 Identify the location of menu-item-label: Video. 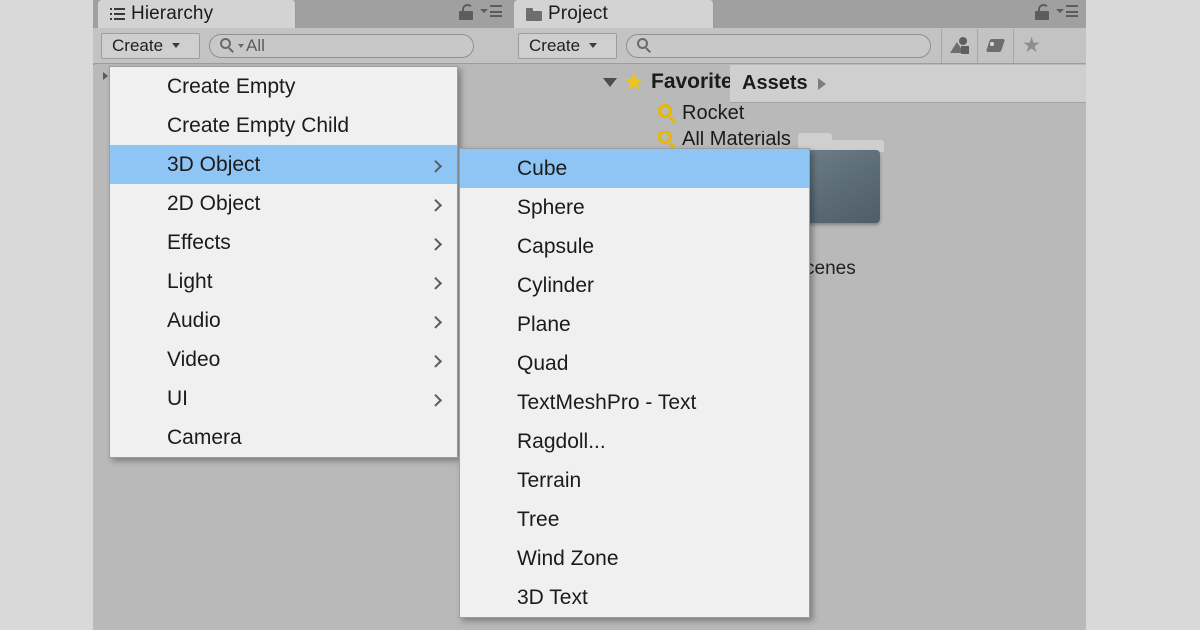
(194, 359).